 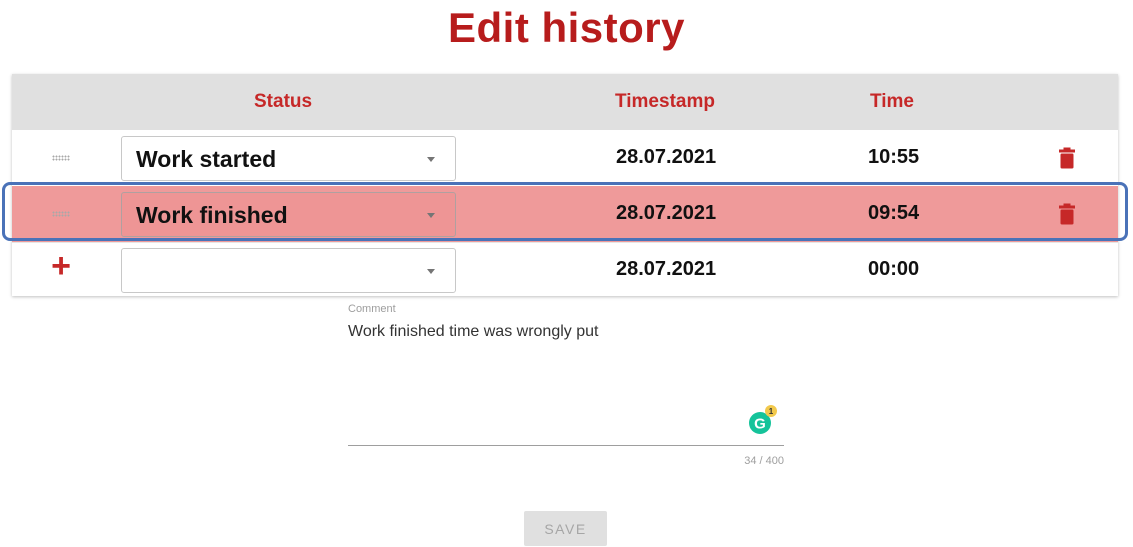 I want to click on save-button: SAVE, so click(x=565, y=528).